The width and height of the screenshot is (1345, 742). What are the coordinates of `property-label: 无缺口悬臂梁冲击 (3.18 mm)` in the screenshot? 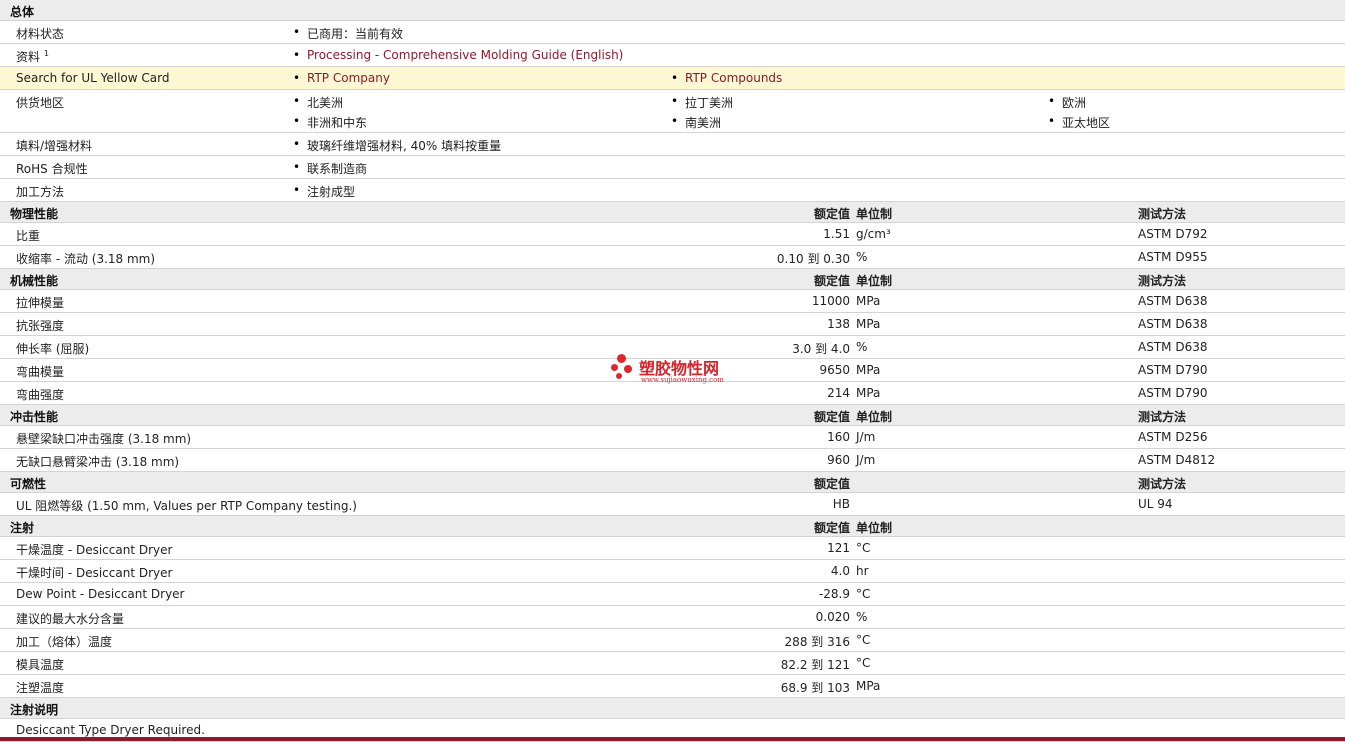 It's located at (98, 462).